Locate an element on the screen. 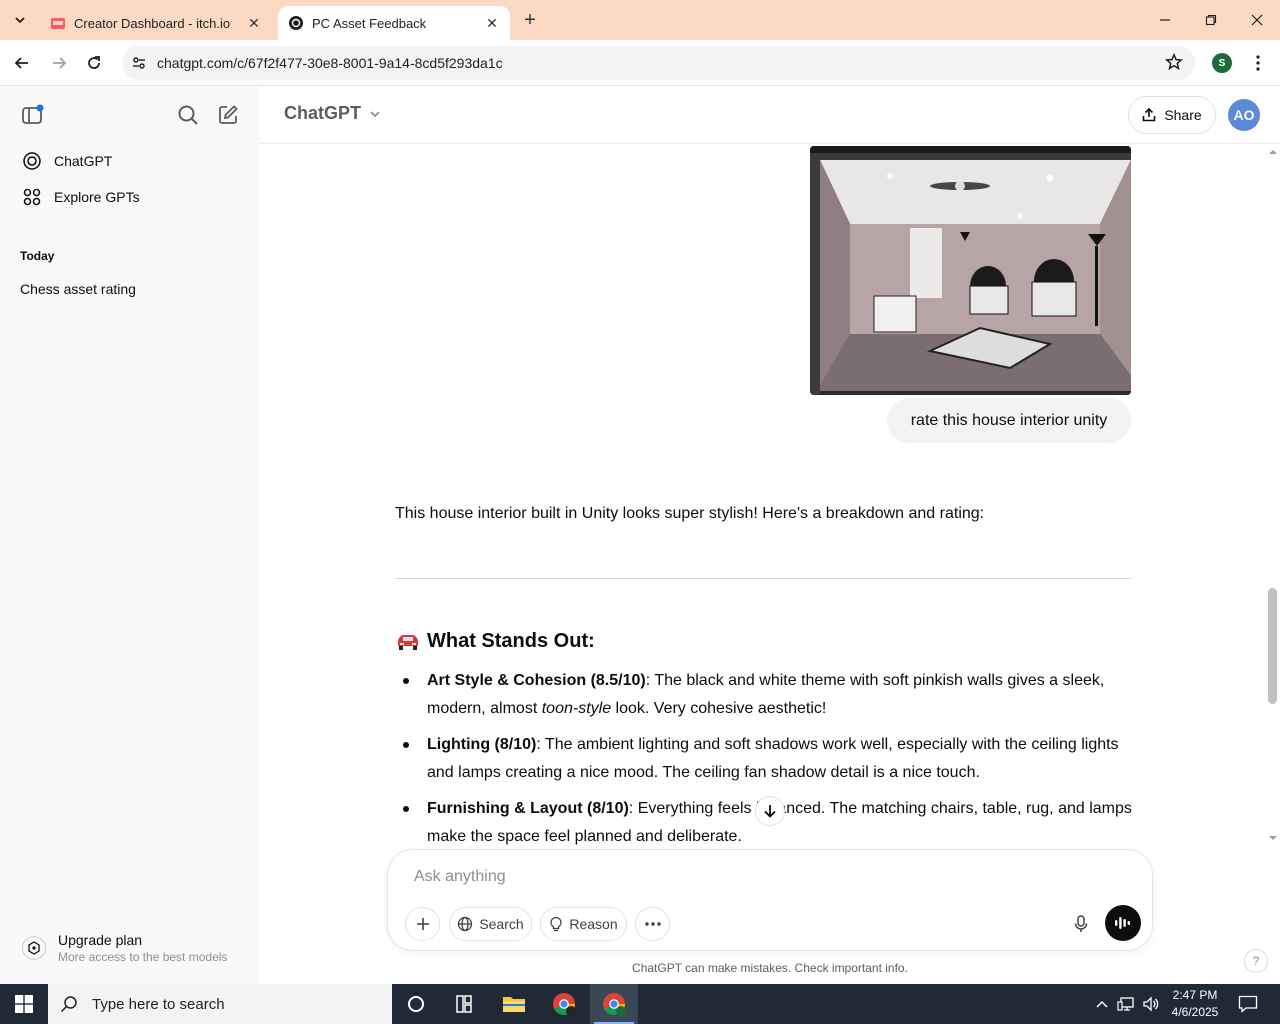  back-button is located at coordinates (22, 63).